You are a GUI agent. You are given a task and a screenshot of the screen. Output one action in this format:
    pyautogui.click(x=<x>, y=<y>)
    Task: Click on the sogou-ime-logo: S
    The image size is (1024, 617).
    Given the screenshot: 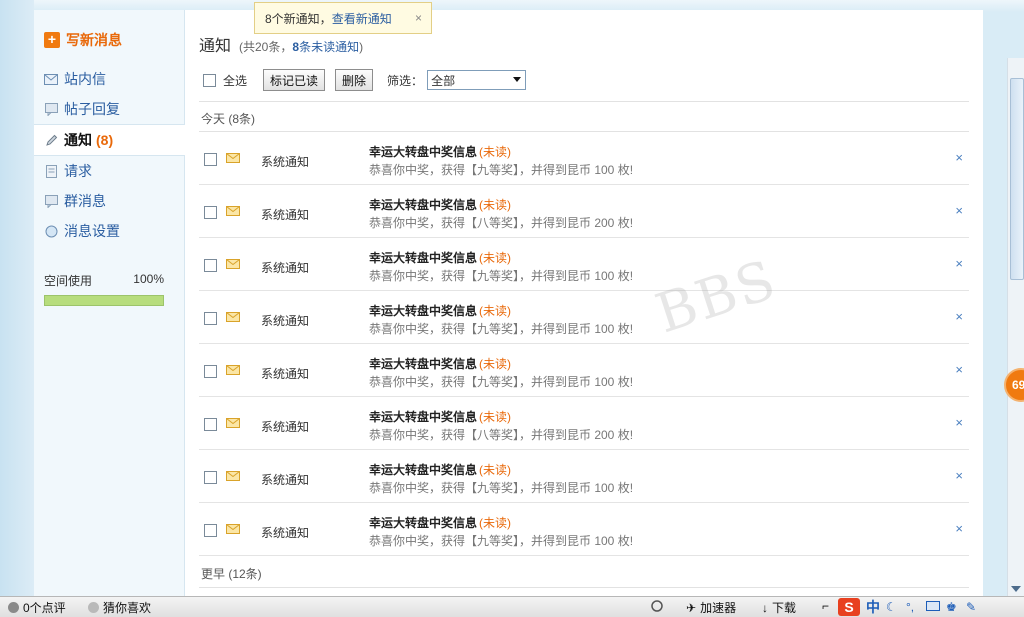 What is the action you would take?
    pyautogui.click(x=849, y=607)
    